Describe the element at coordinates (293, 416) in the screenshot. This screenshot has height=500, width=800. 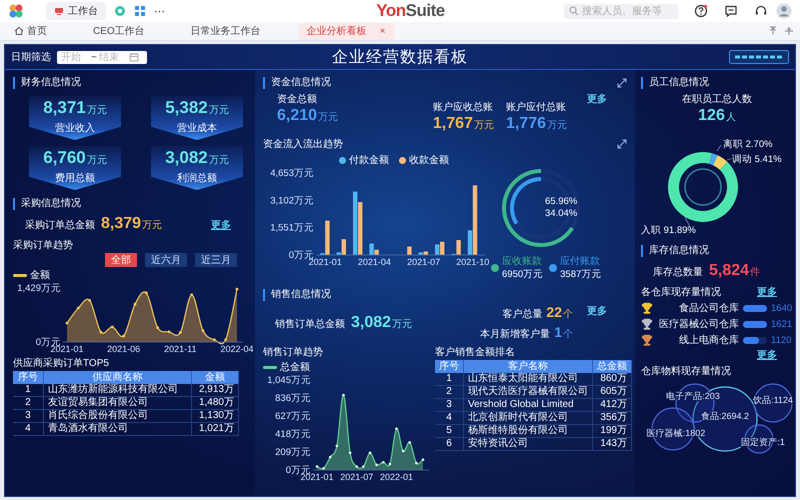
I see `y-tick-label: 627万元` at that location.